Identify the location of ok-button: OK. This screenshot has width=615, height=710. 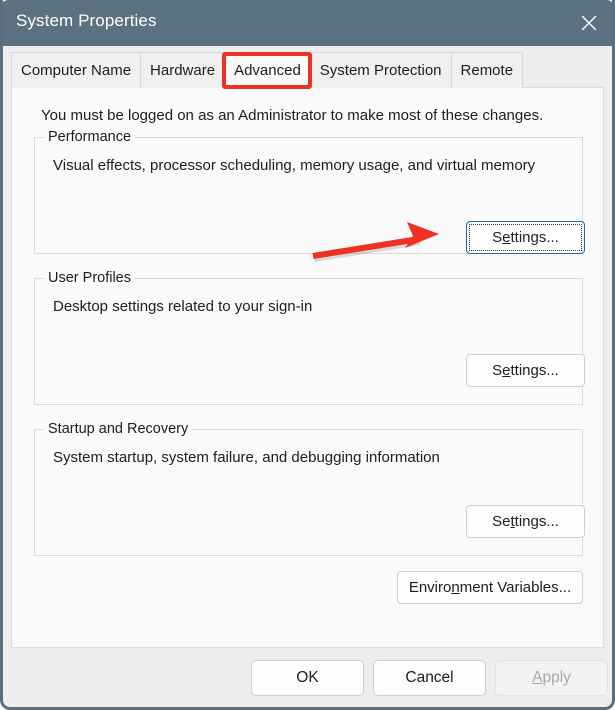
(307, 678).